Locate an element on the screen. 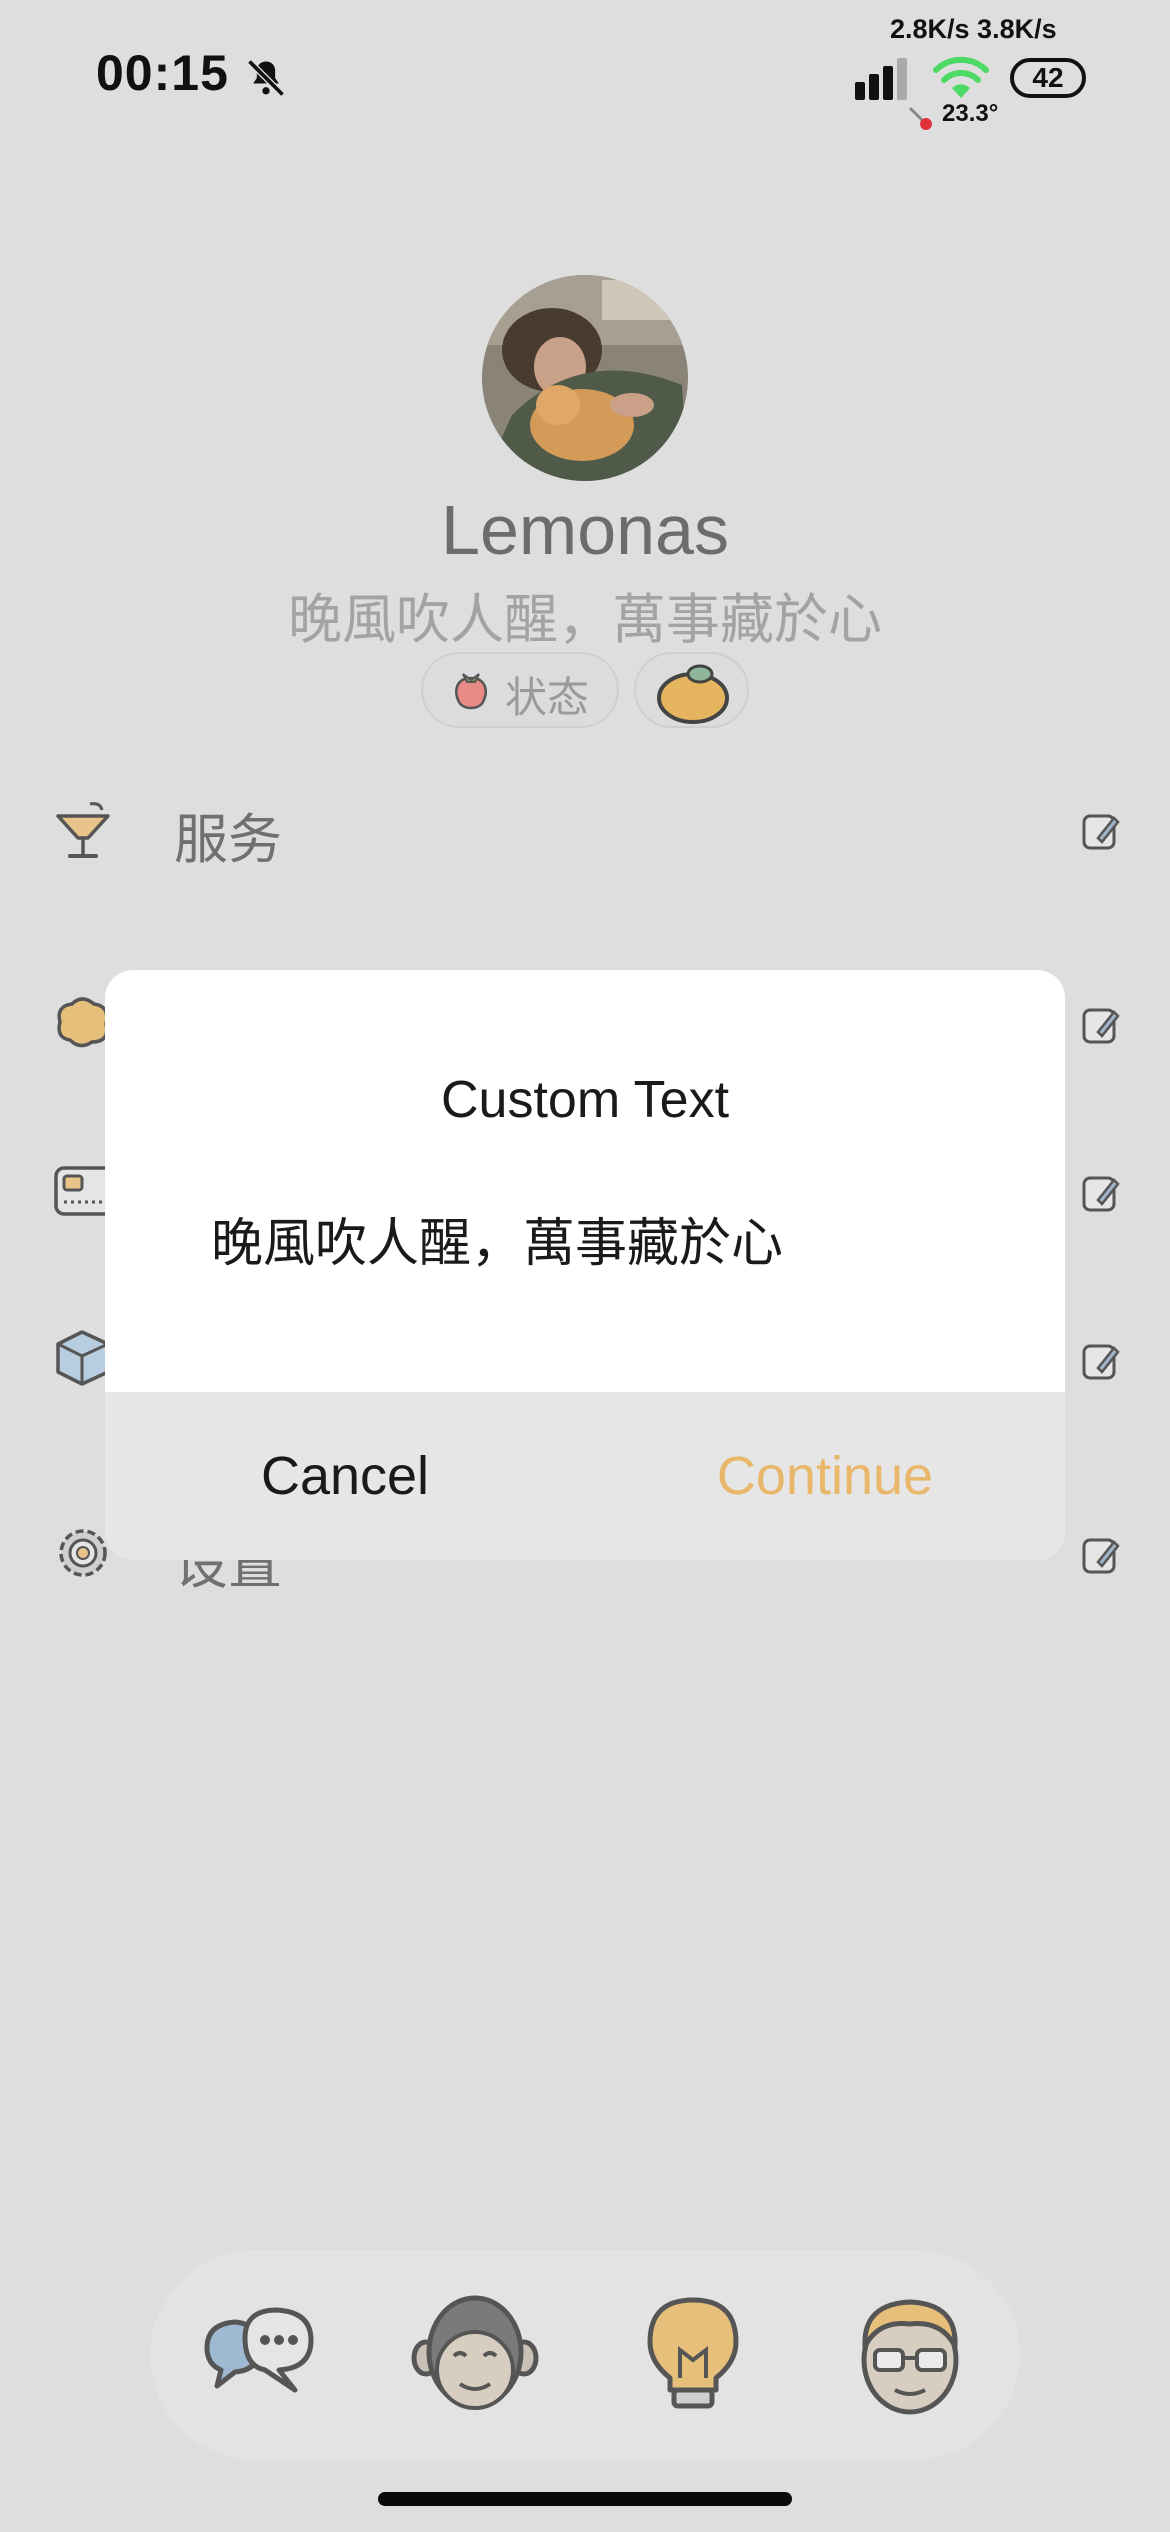  battery-indicator: 42 is located at coordinates (1048, 78).